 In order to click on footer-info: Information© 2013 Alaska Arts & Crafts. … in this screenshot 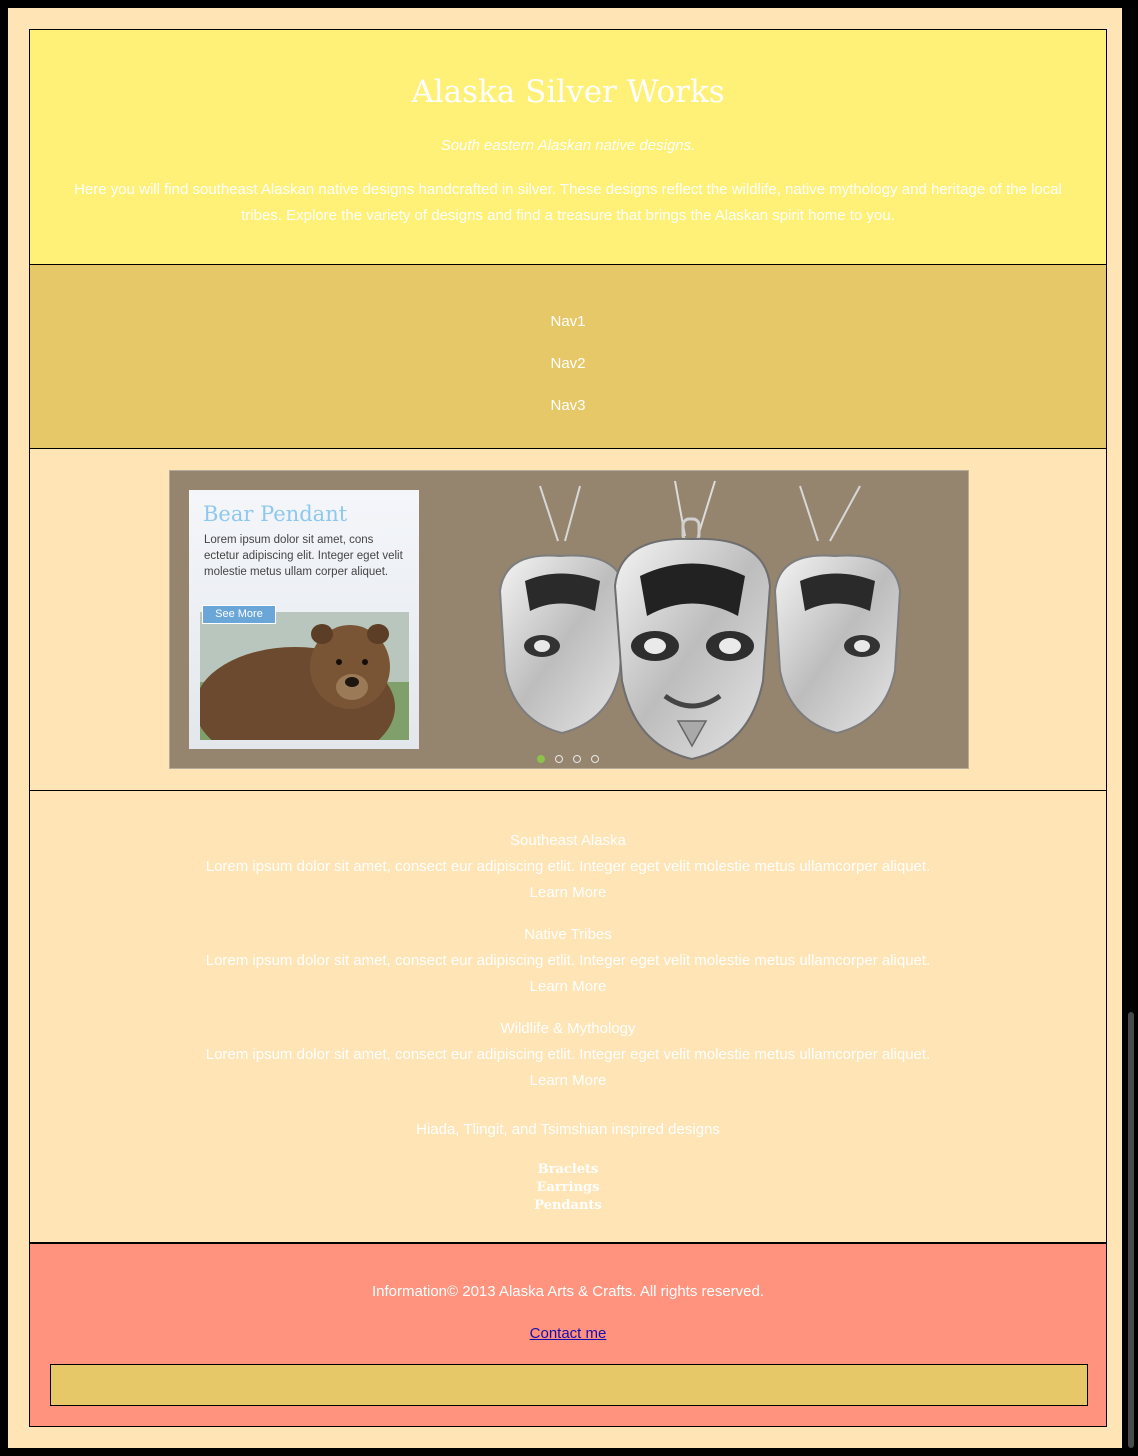, I will do `click(568, 1291)`.